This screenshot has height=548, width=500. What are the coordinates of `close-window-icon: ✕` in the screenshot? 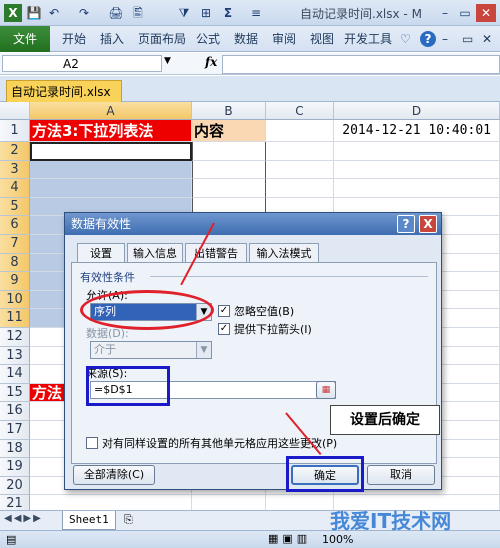 It's located at (486, 13).